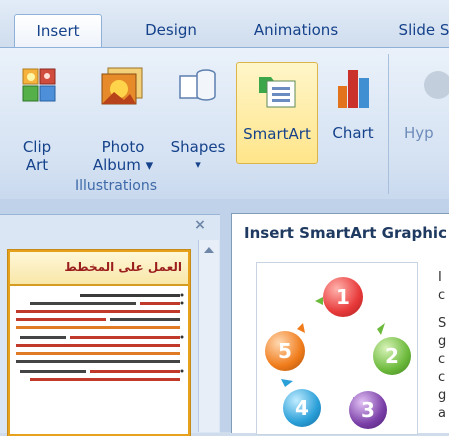  I want to click on slides-pane-scrollbar, so click(208, 336).